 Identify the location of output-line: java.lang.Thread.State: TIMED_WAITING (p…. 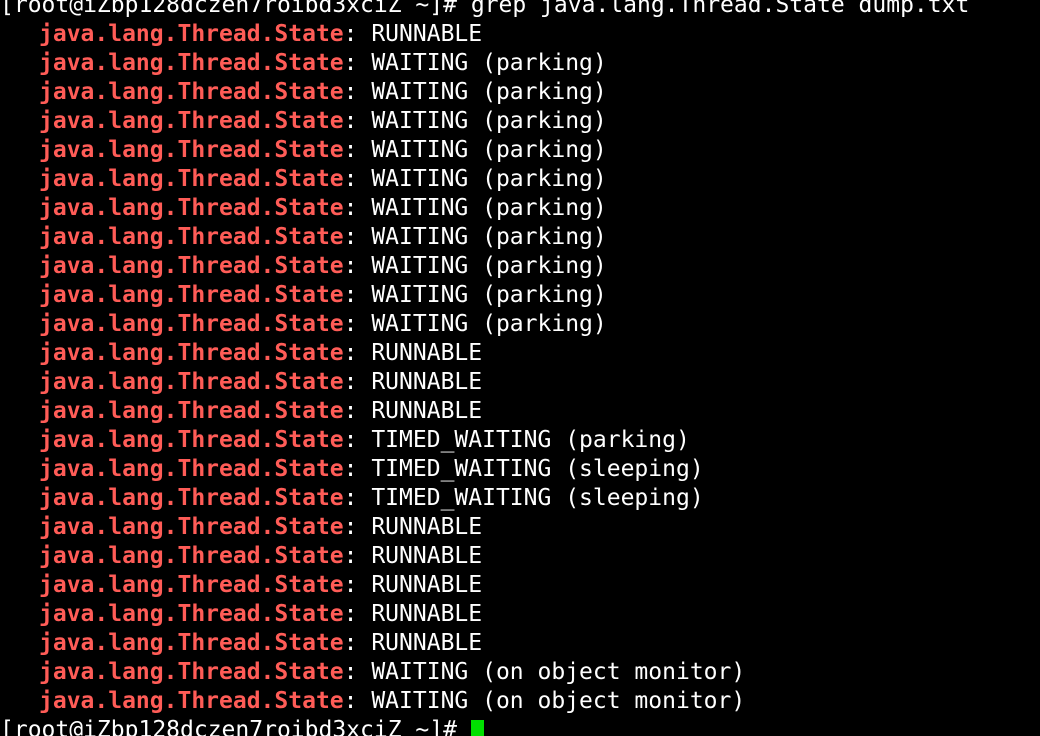
(520, 440).